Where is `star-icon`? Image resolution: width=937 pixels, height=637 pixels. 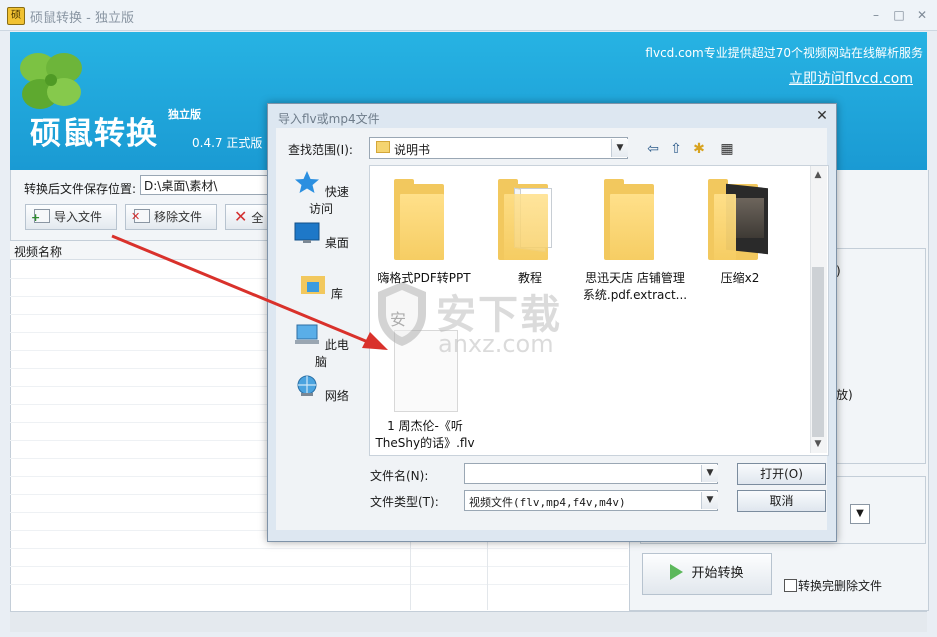 star-icon is located at coordinates (307, 182).